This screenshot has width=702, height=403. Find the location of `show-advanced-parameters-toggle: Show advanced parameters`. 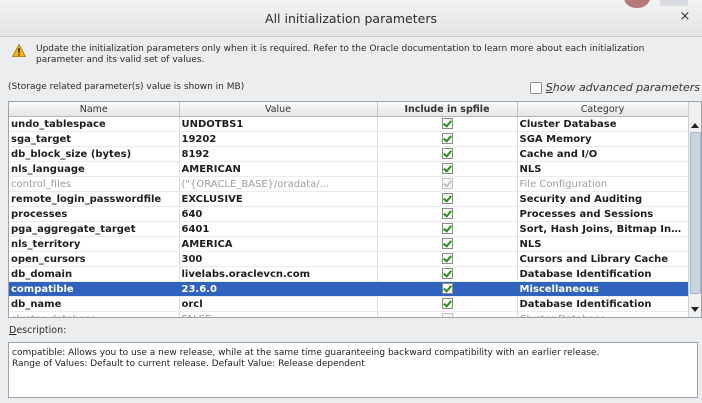

show-advanced-parameters-toggle: Show advanced parameters is located at coordinates (614, 87).